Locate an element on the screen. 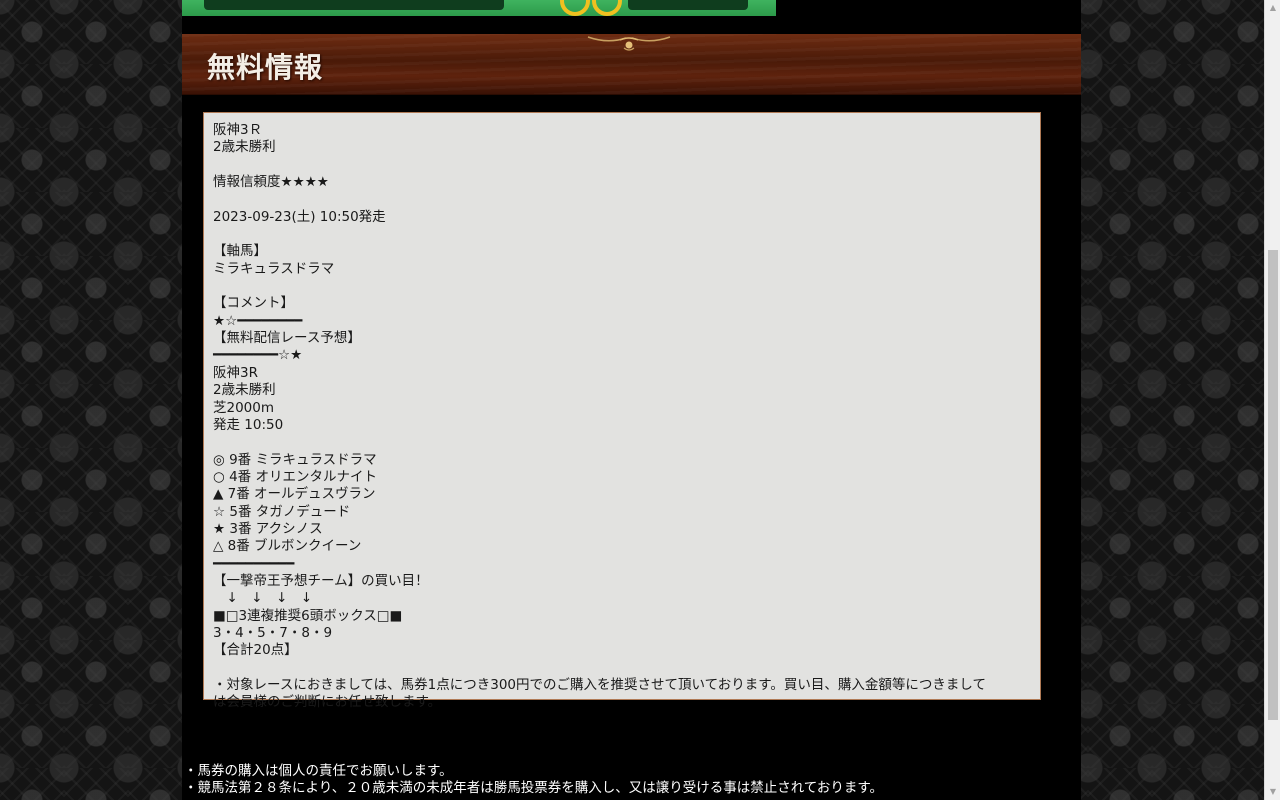 The width and height of the screenshot is (1280, 800). info-line: ━━━━━━━━☆★ is located at coordinates (258, 355).